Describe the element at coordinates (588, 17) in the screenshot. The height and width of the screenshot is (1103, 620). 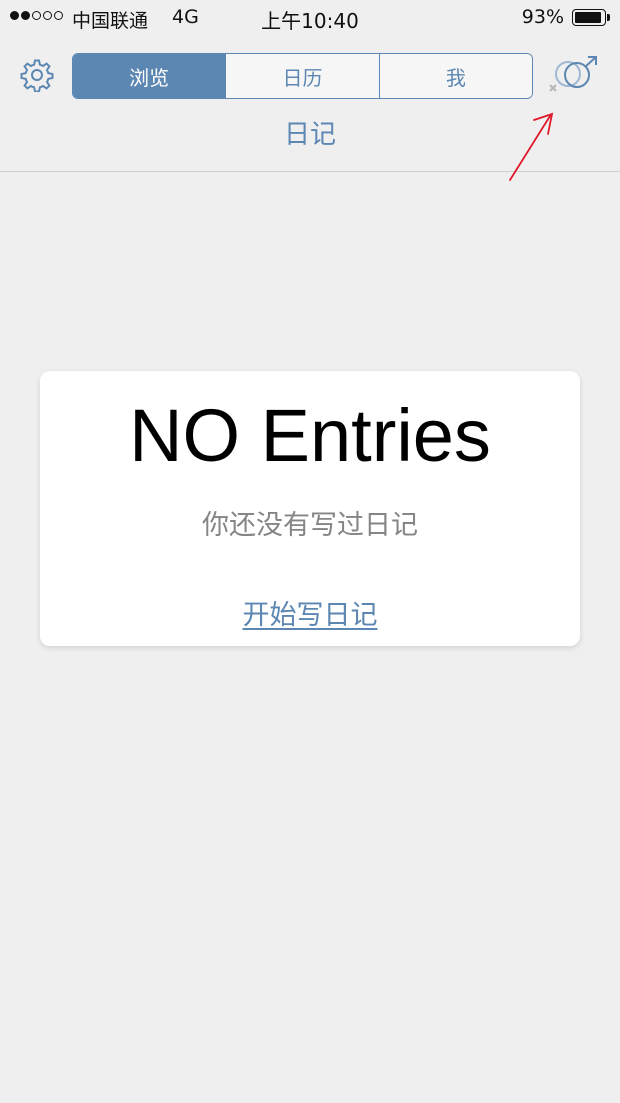
I see `battery-fill` at that location.